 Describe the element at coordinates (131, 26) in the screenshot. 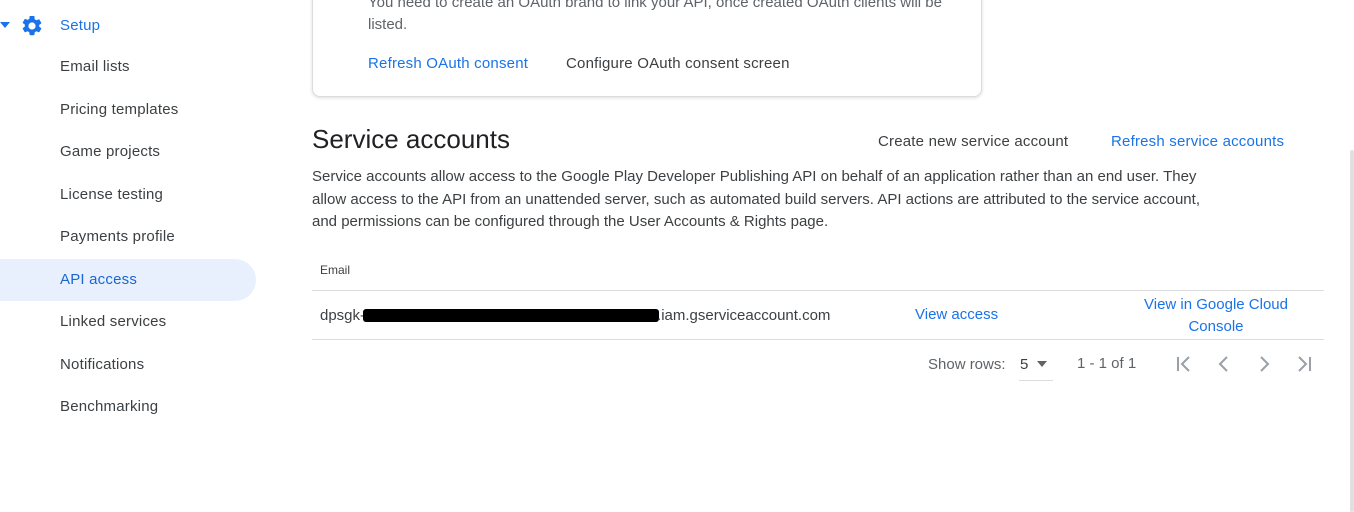

I see `sidebar-section-setup: Setup` at that location.